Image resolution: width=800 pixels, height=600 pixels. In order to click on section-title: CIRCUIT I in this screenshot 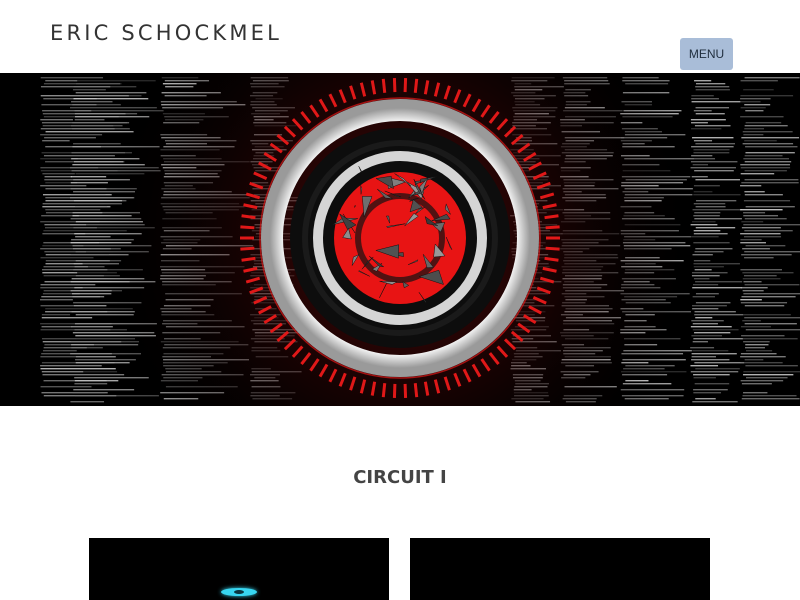, I will do `click(400, 477)`.